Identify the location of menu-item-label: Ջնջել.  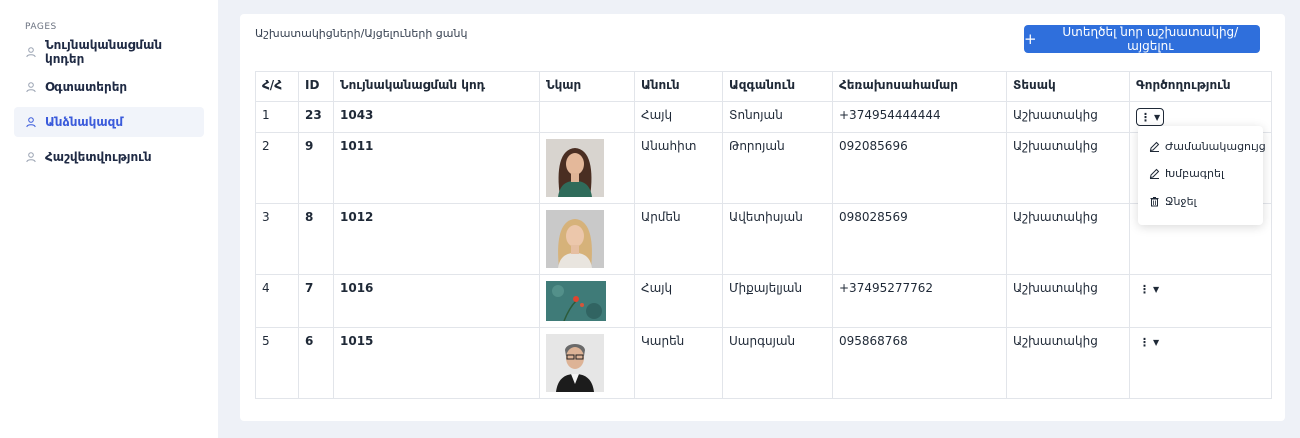
(1181, 201).